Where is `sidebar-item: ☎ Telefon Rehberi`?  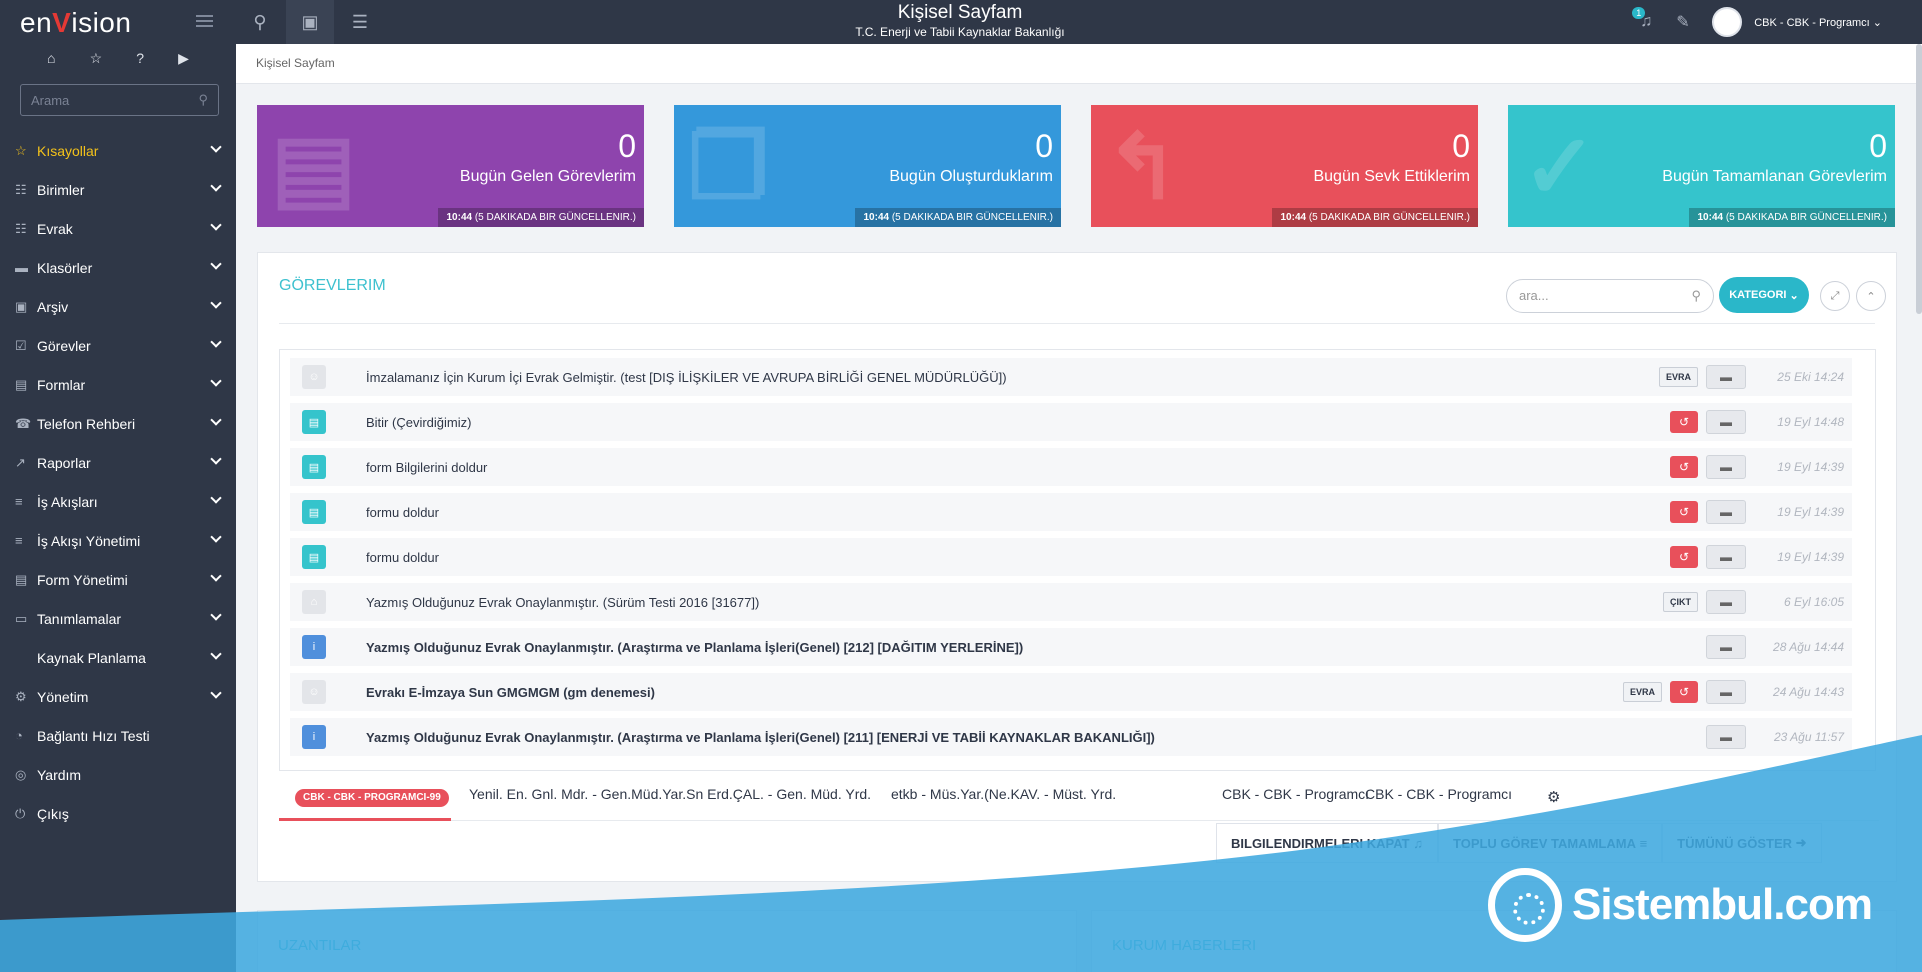
sidebar-item: ☎ Telefon Rehberi is located at coordinates (118, 423).